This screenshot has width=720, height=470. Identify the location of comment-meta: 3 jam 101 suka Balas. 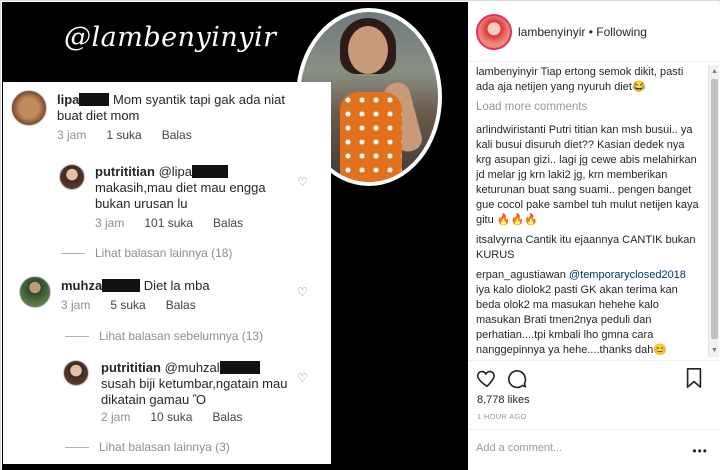
(169, 223).